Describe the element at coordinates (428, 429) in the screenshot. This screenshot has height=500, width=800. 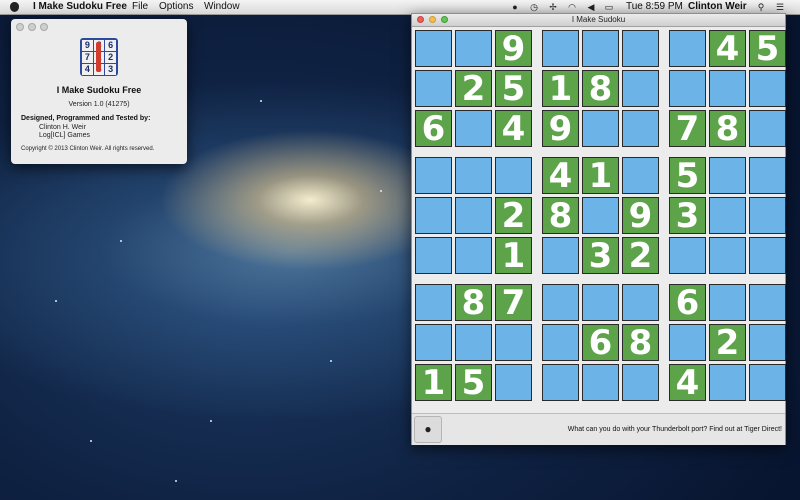
I see `apple-logo-icon: ●` at that location.